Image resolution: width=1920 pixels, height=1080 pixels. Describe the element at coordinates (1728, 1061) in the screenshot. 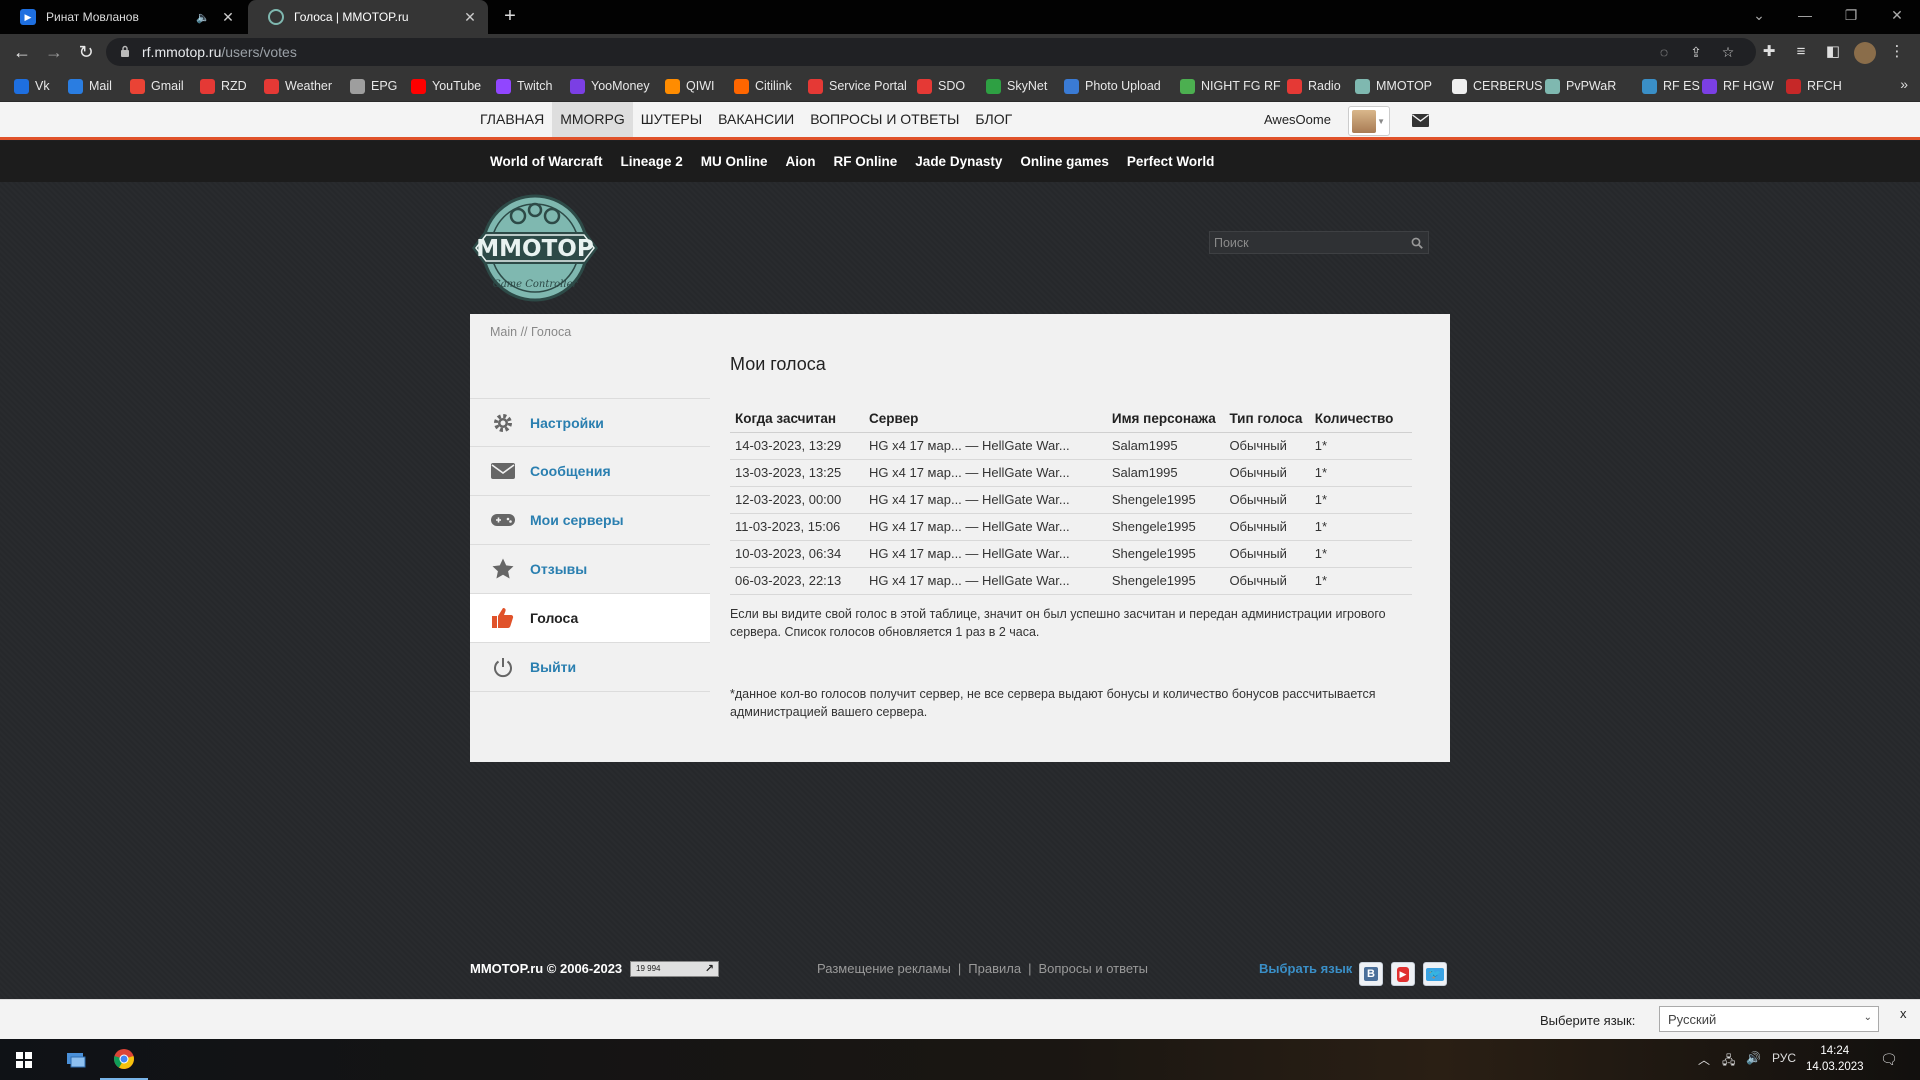

I see `network-icon: 🖧` at that location.